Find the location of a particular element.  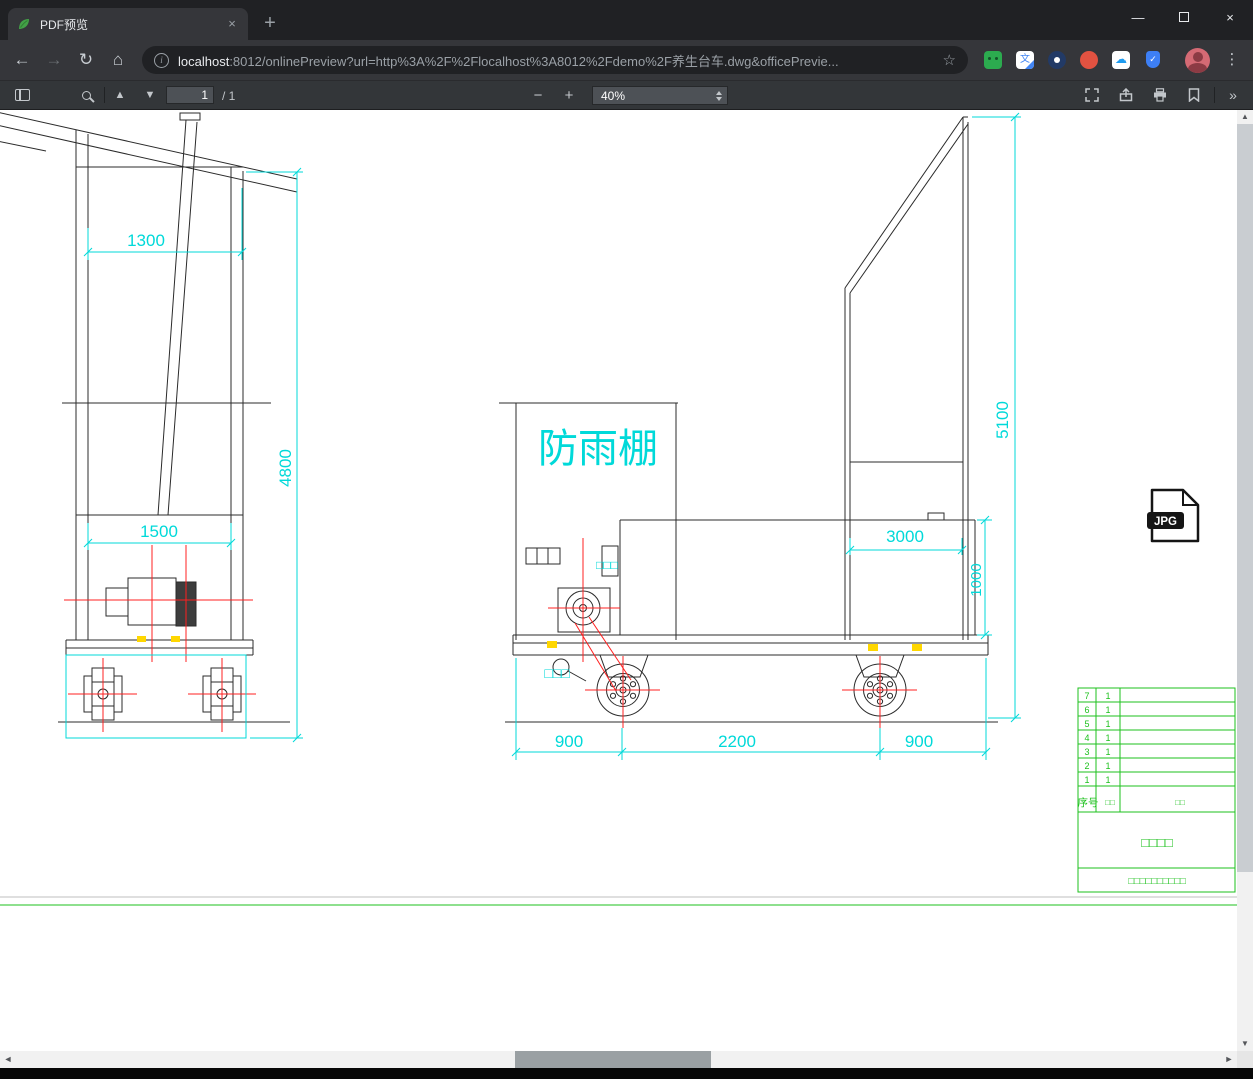

vertical-scroll-thumb is located at coordinates (1245, 498).